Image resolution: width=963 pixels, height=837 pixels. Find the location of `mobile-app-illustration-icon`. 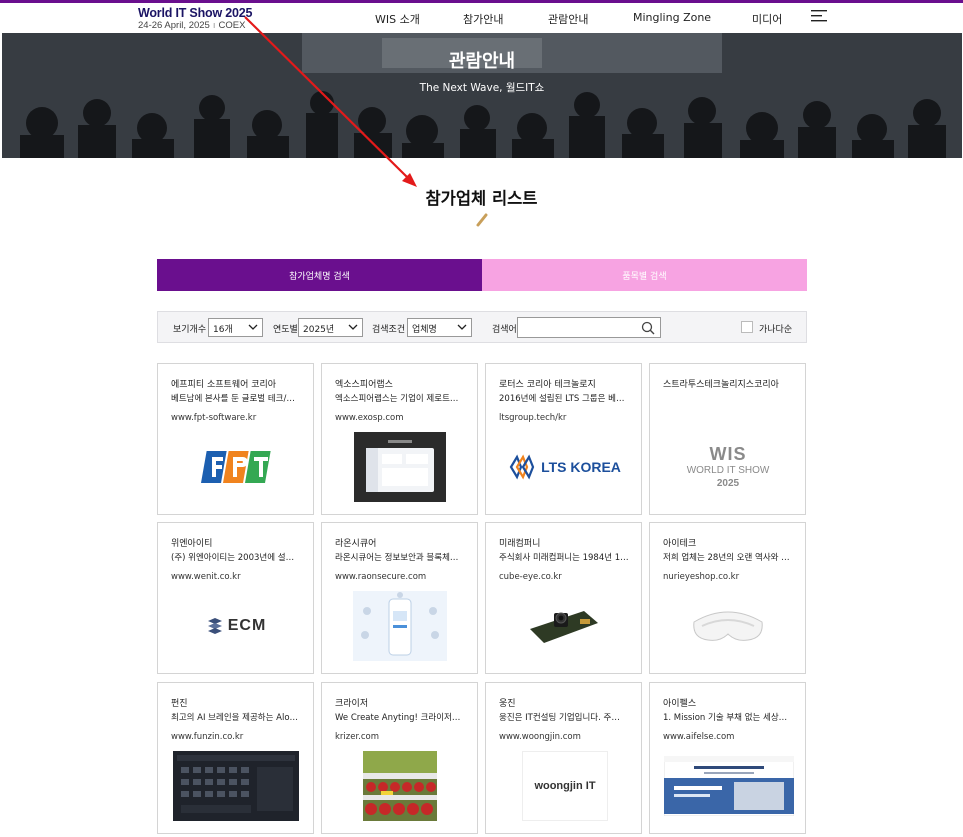

mobile-app-illustration-icon is located at coordinates (400, 626).